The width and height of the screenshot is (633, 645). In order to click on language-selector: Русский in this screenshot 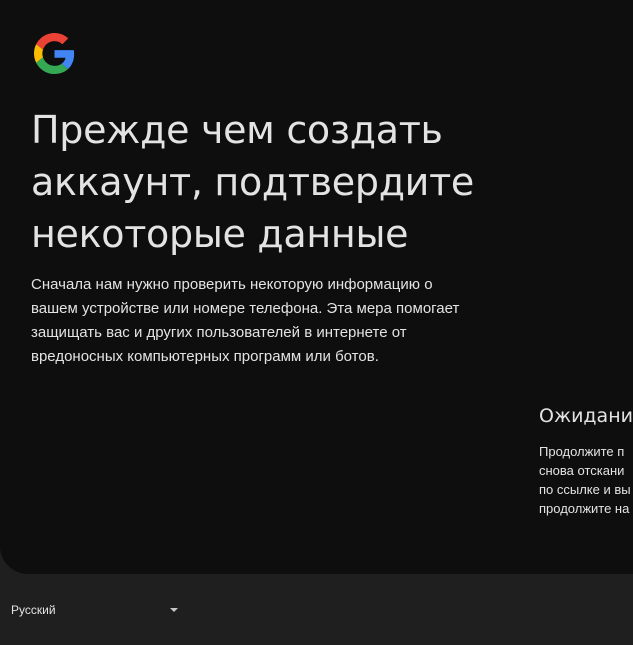, I will do `click(96, 610)`.